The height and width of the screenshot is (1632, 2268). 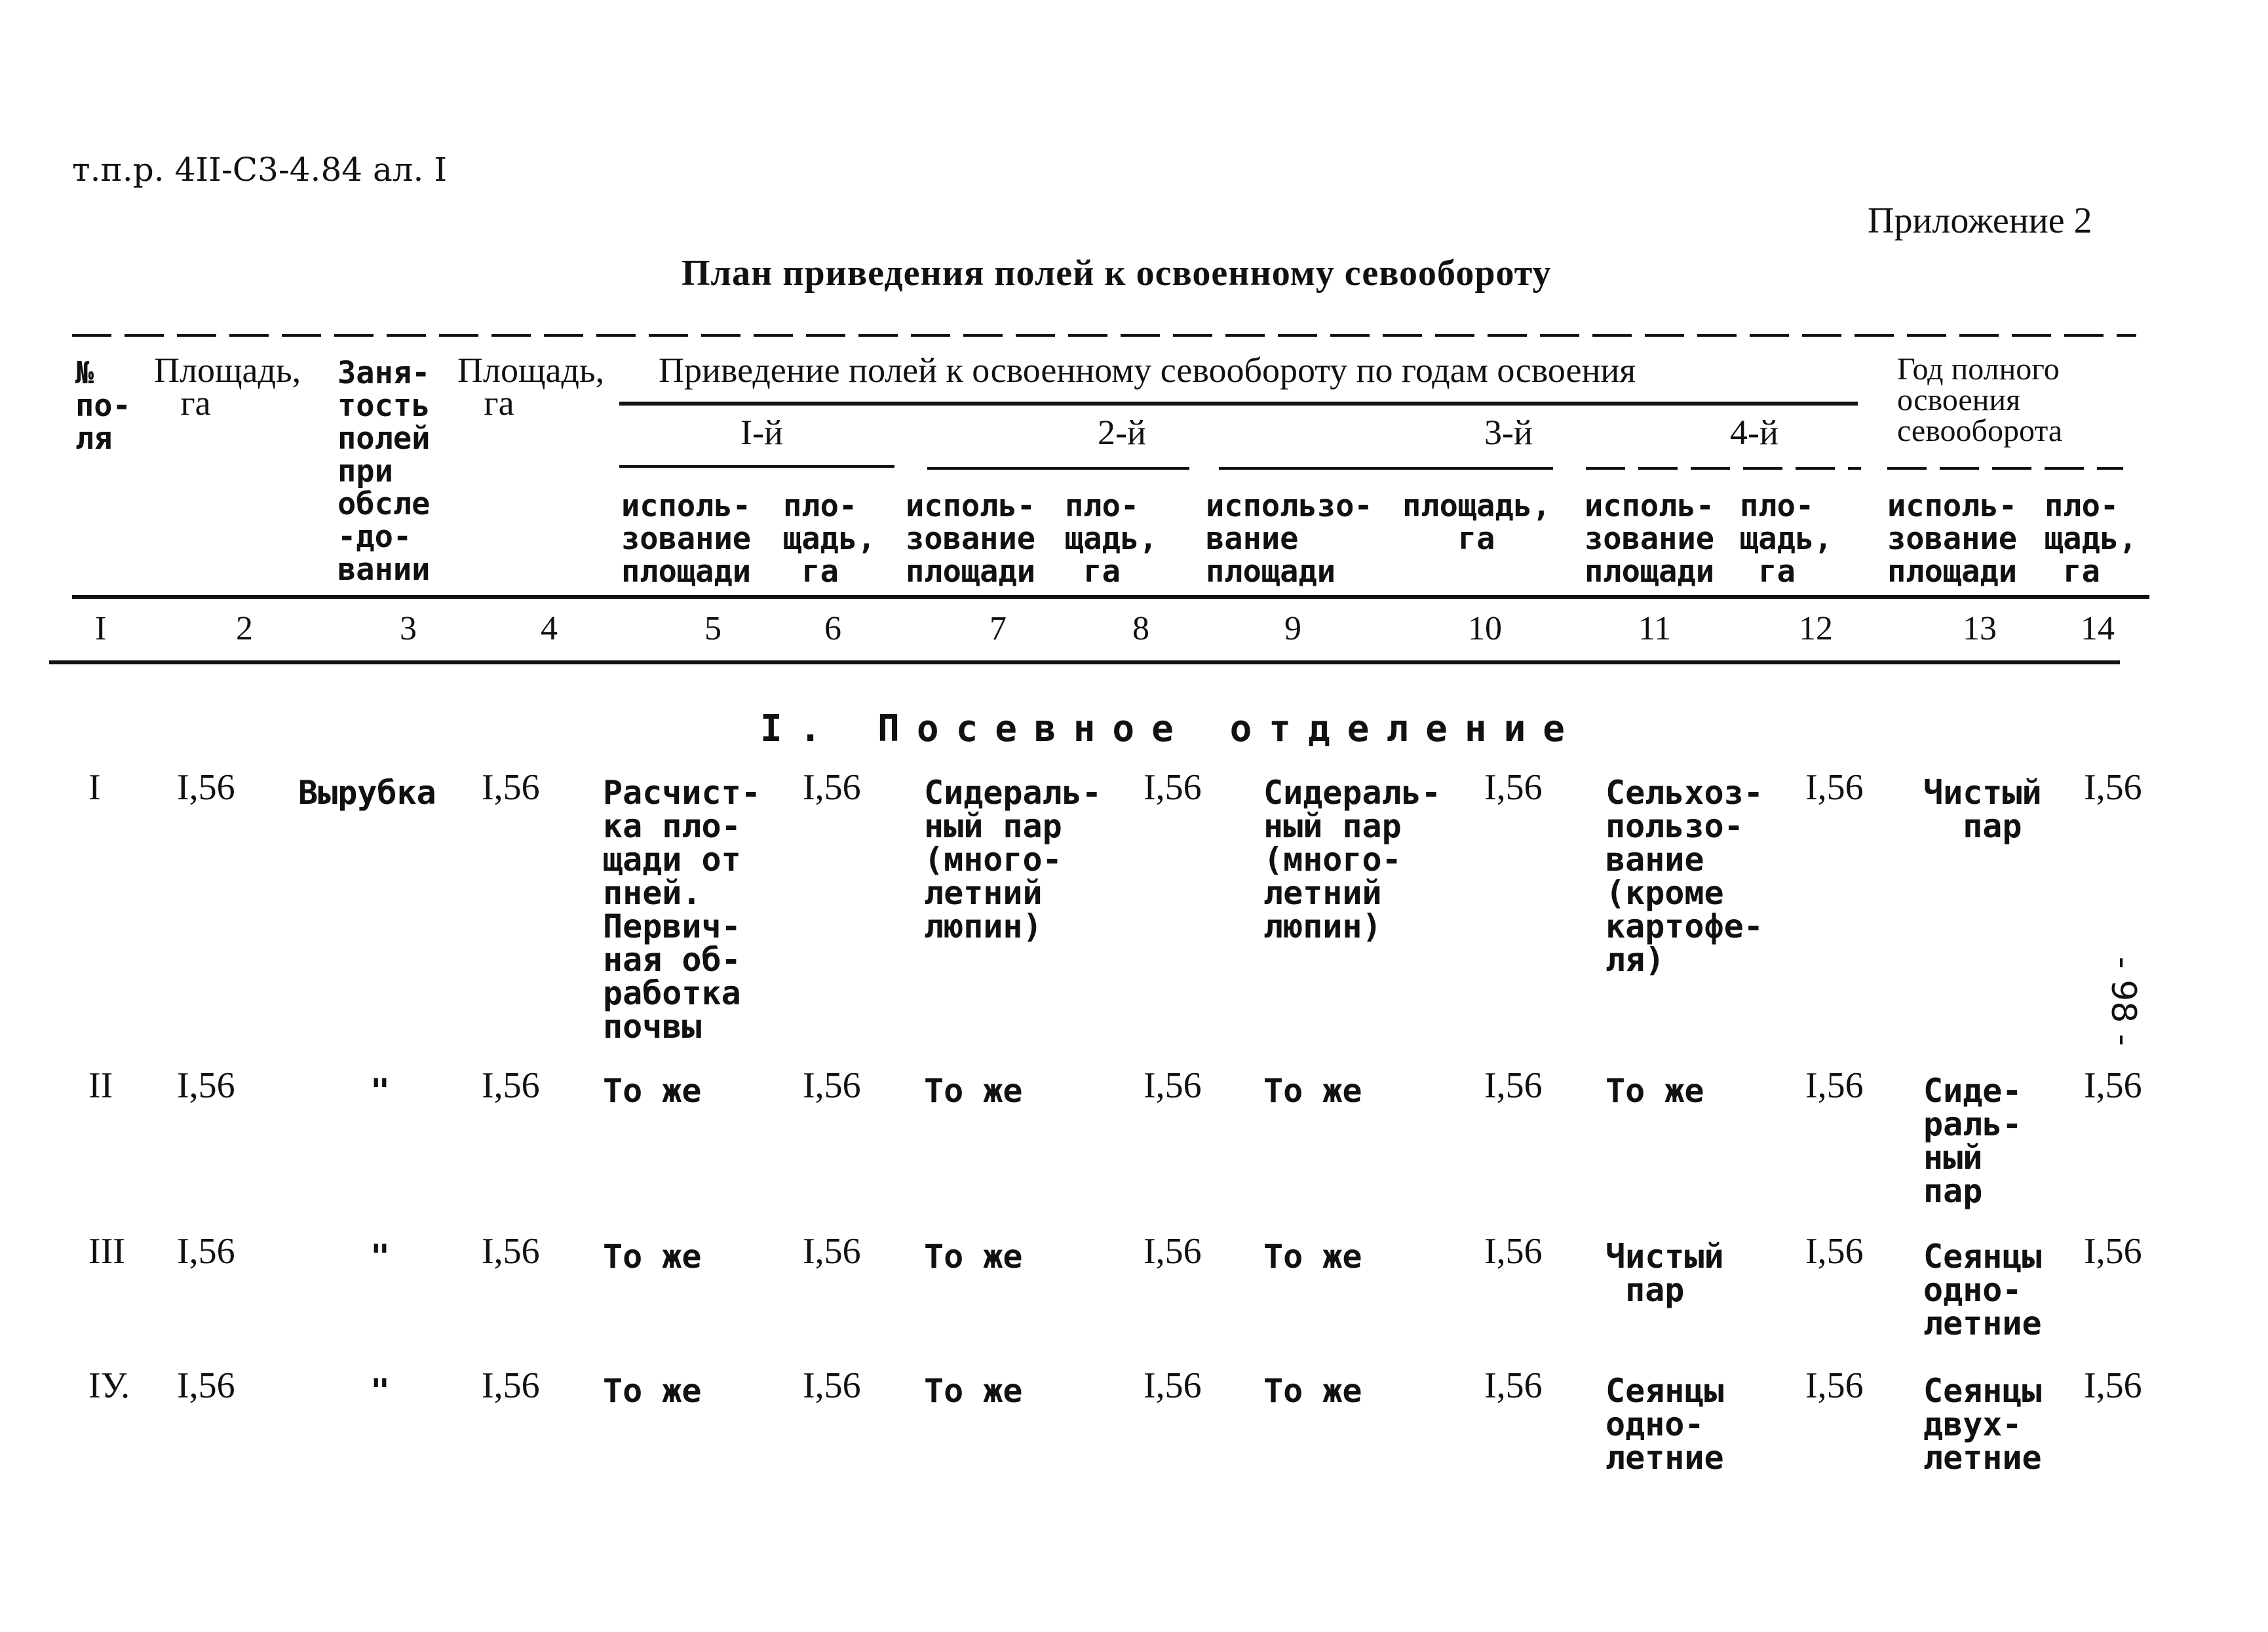 I want to click on year-3-rule, so click(x=1386, y=469).